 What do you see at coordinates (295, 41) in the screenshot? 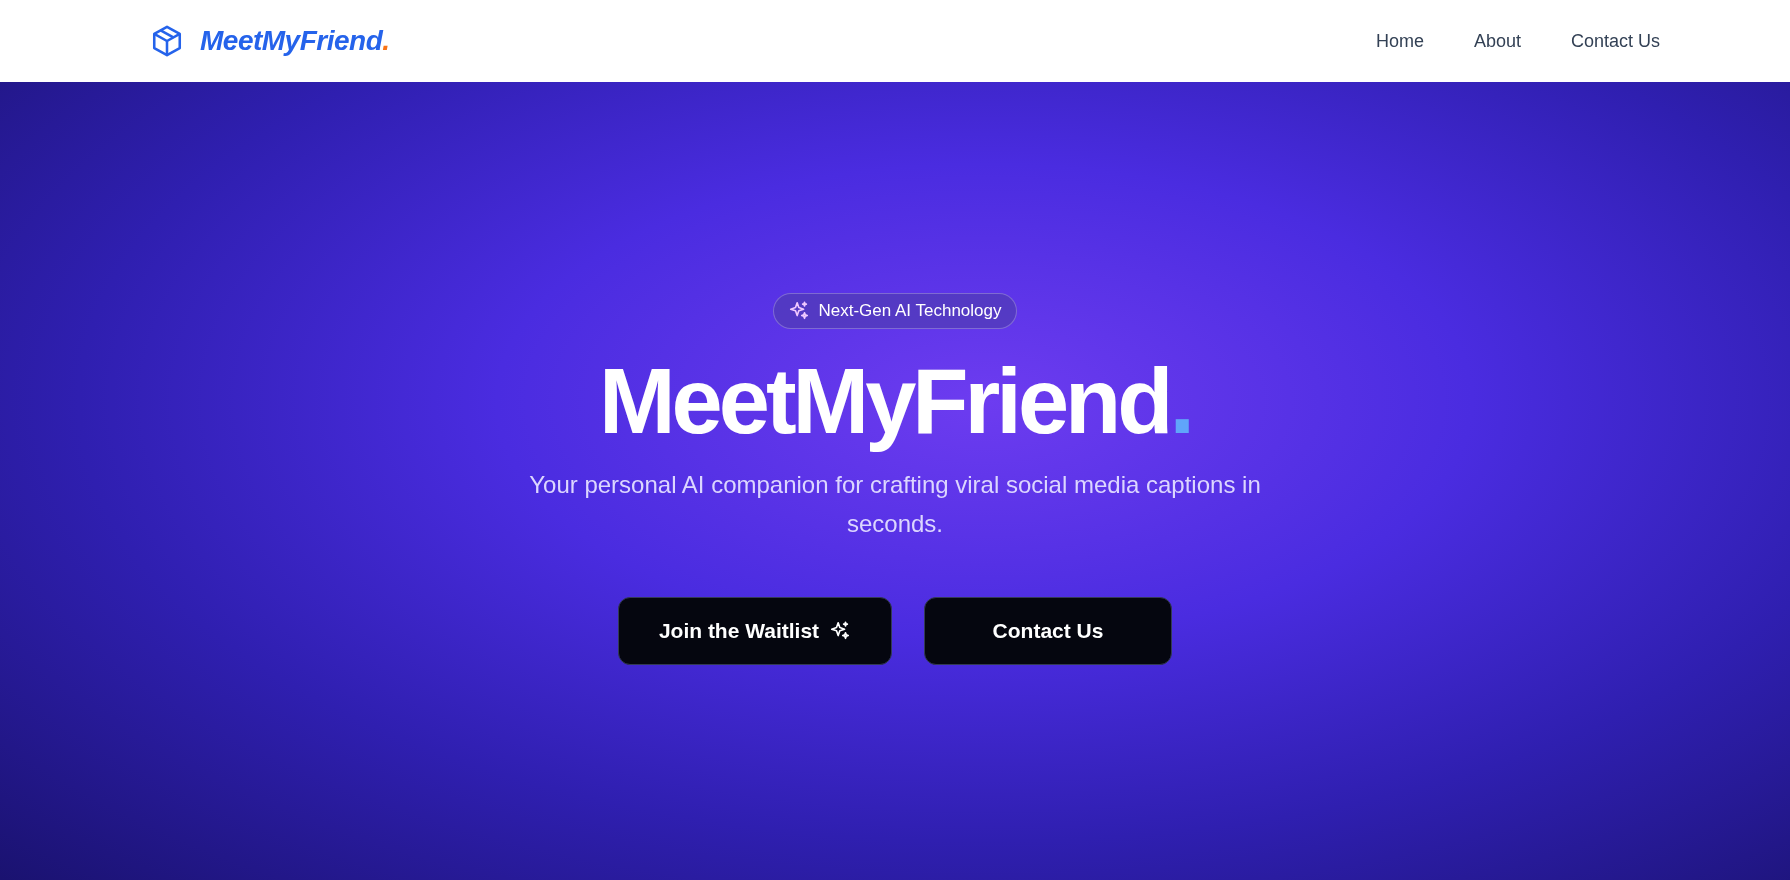
I see `brand-logo-text: MeetMyFriend.` at bounding box center [295, 41].